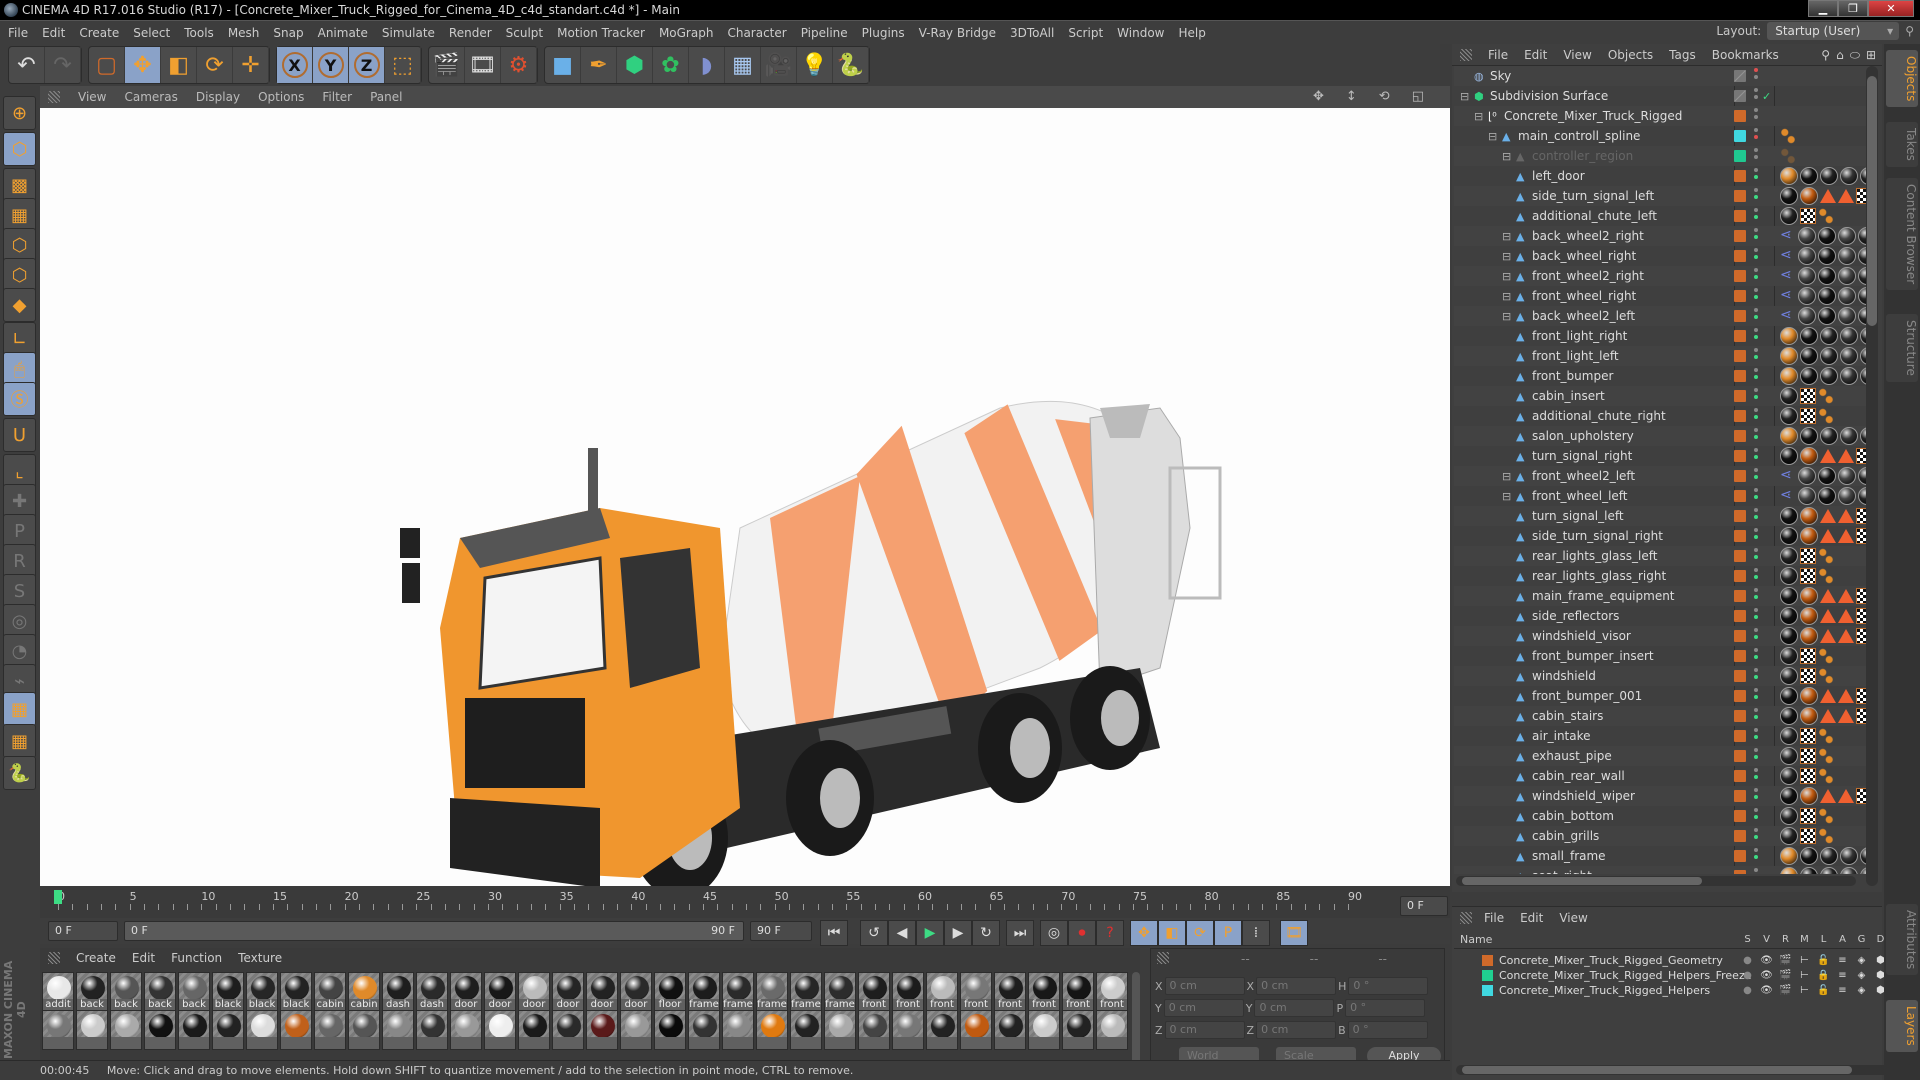 This screenshot has width=1920, height=1080. Describe the element at coordinates (1682, 55) in the screenshot. I see `object-menu-tags: Tags` at that location.